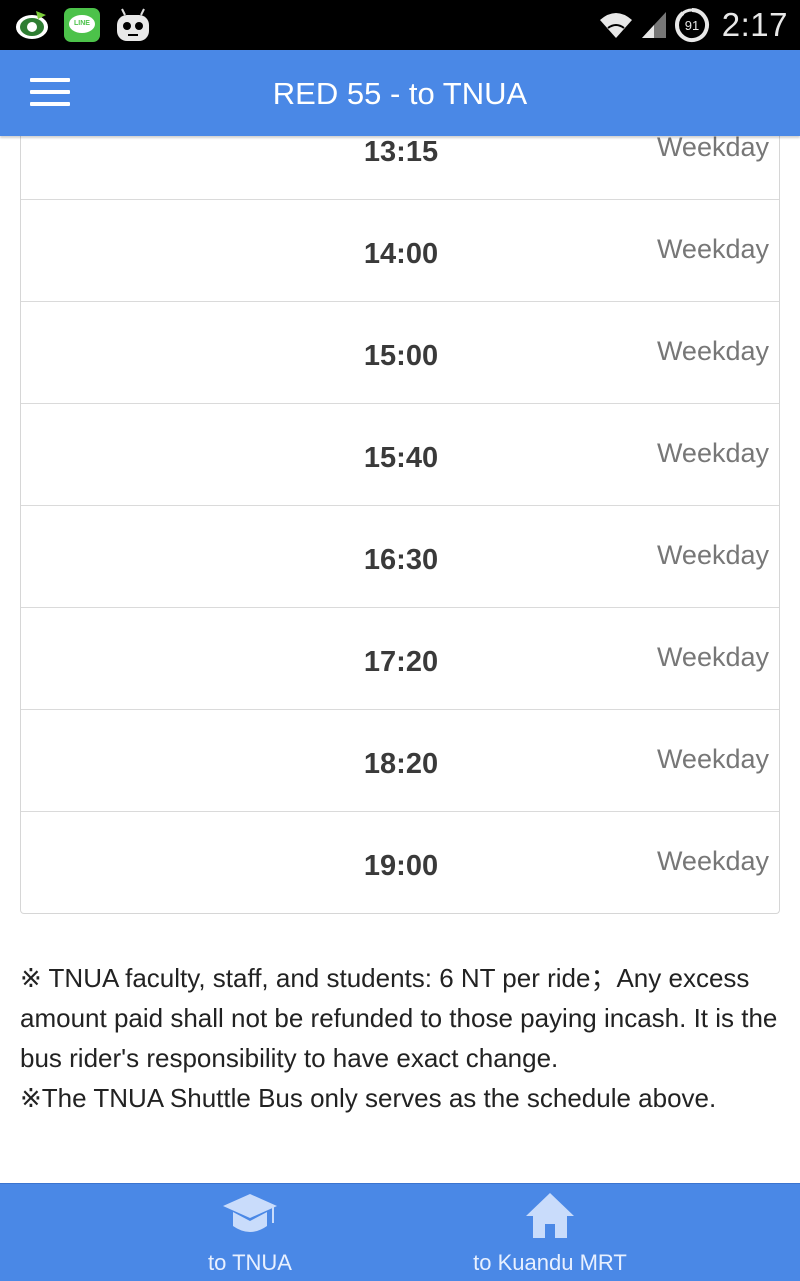 The height and width of the screenshot is (1281, 800). Describe the element at coordinates (400, 1232) in the screenshot. I see `bottom-navigation: to TNUA to Kuandu MRT` at that location.